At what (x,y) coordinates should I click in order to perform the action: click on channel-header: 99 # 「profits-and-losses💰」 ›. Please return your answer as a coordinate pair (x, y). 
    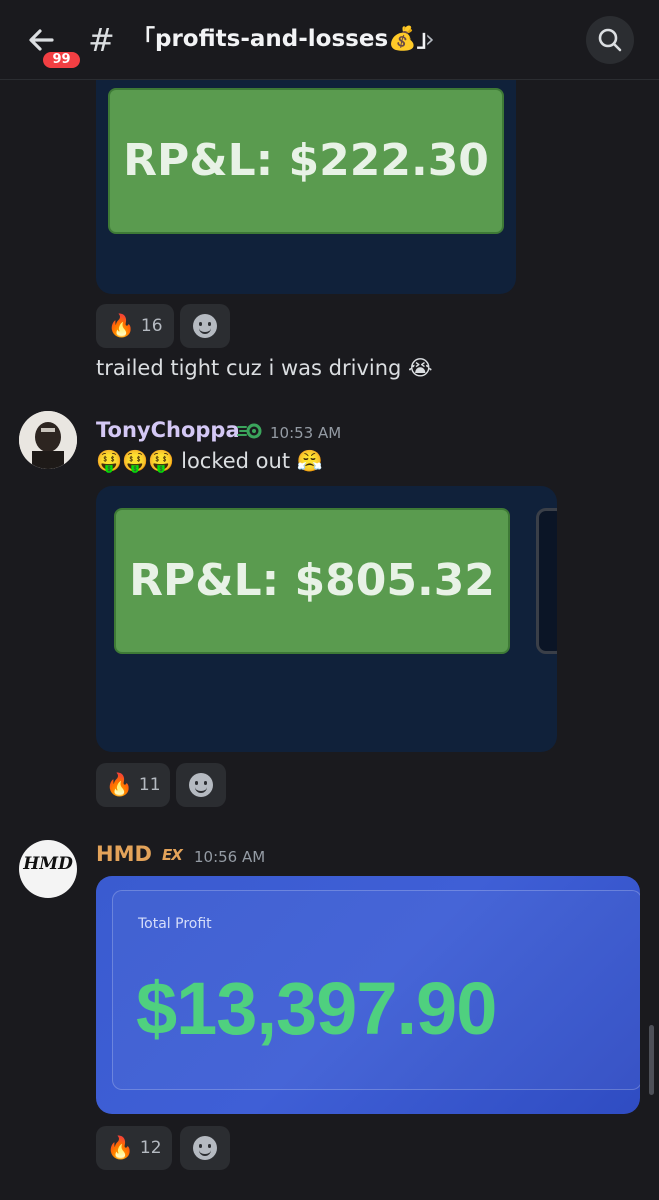
    Looking at the image, I should click on (329, 40).